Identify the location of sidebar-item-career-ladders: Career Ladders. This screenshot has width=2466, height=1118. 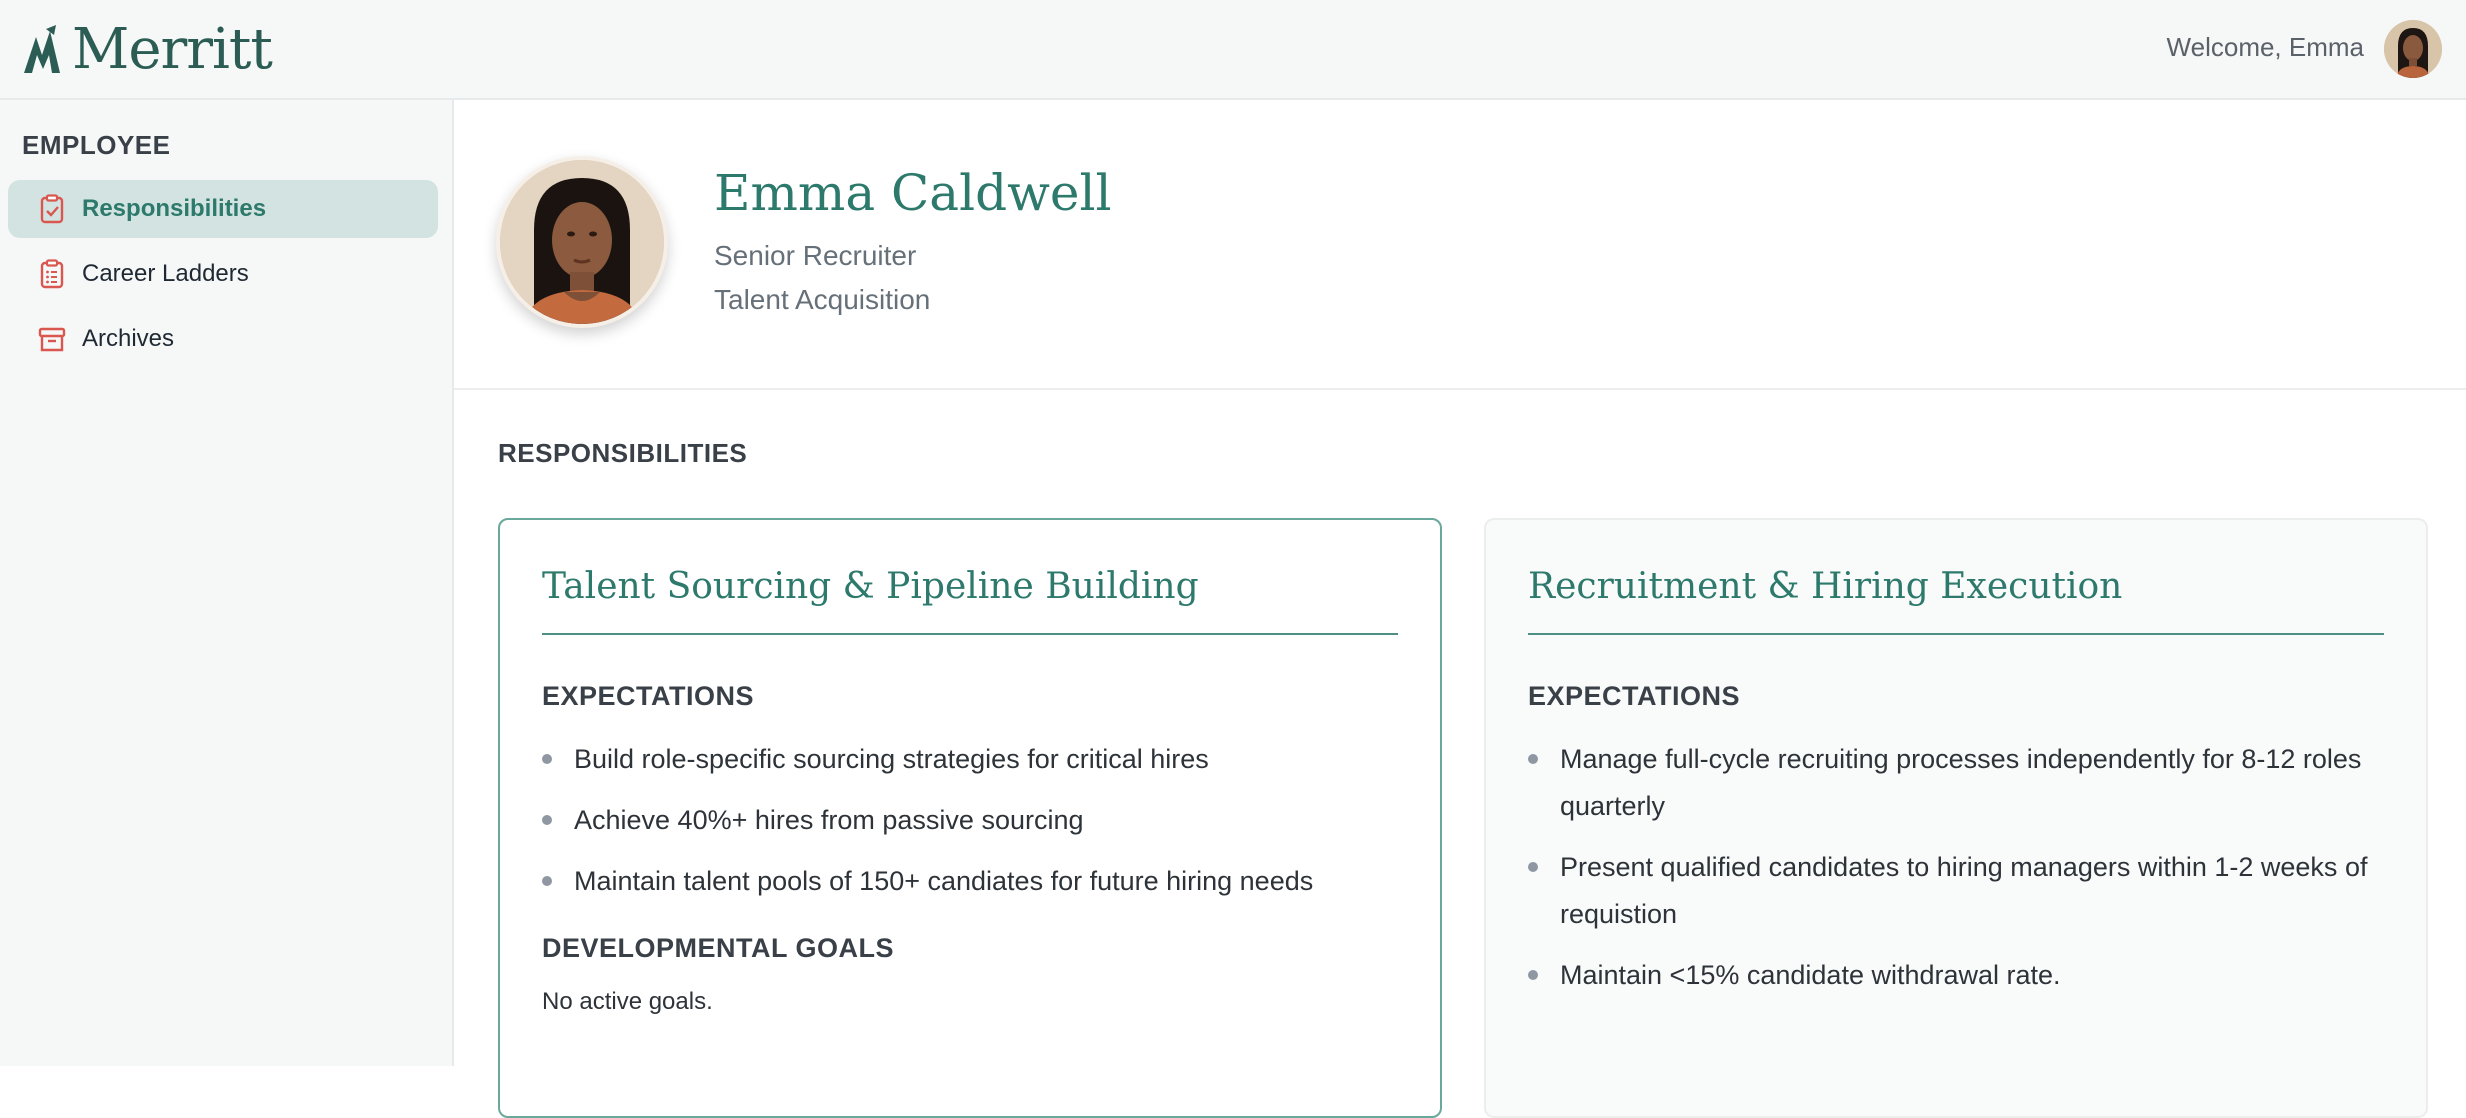
(223, 274).